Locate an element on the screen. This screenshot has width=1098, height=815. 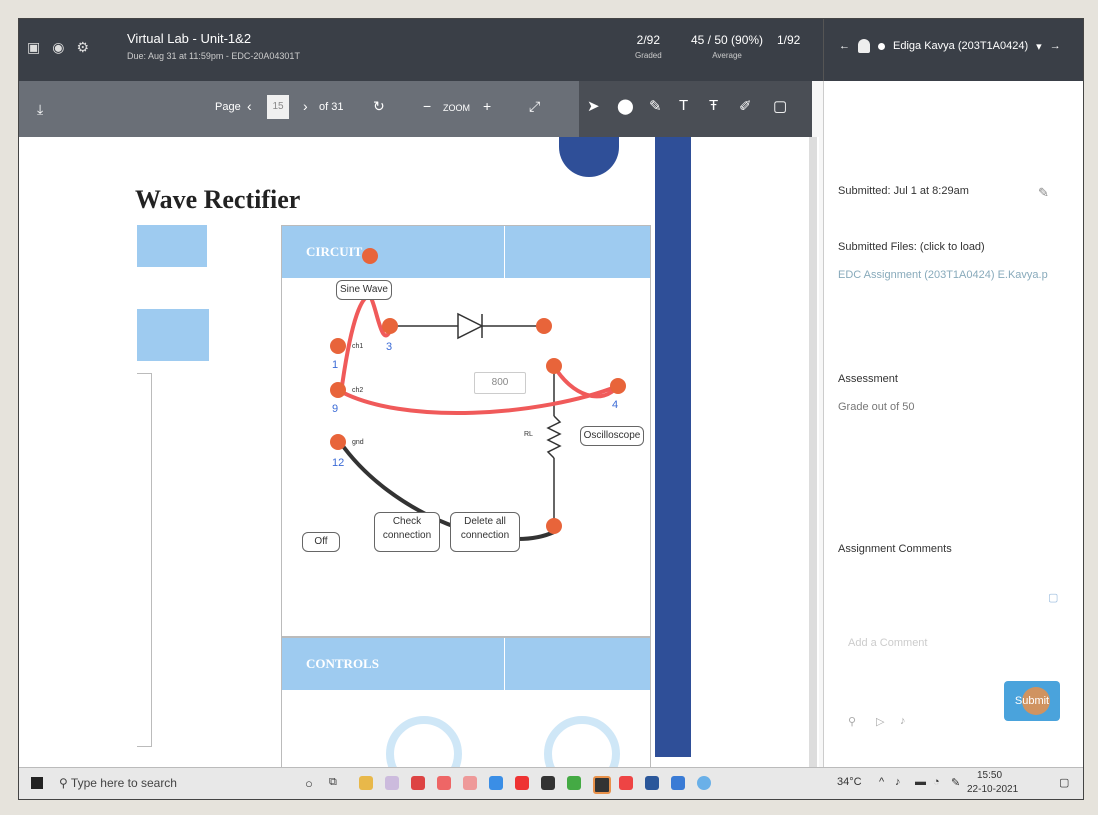
assignment-title: Virtual Lab - Unit-1&2 is located at coordinates (189, 38).